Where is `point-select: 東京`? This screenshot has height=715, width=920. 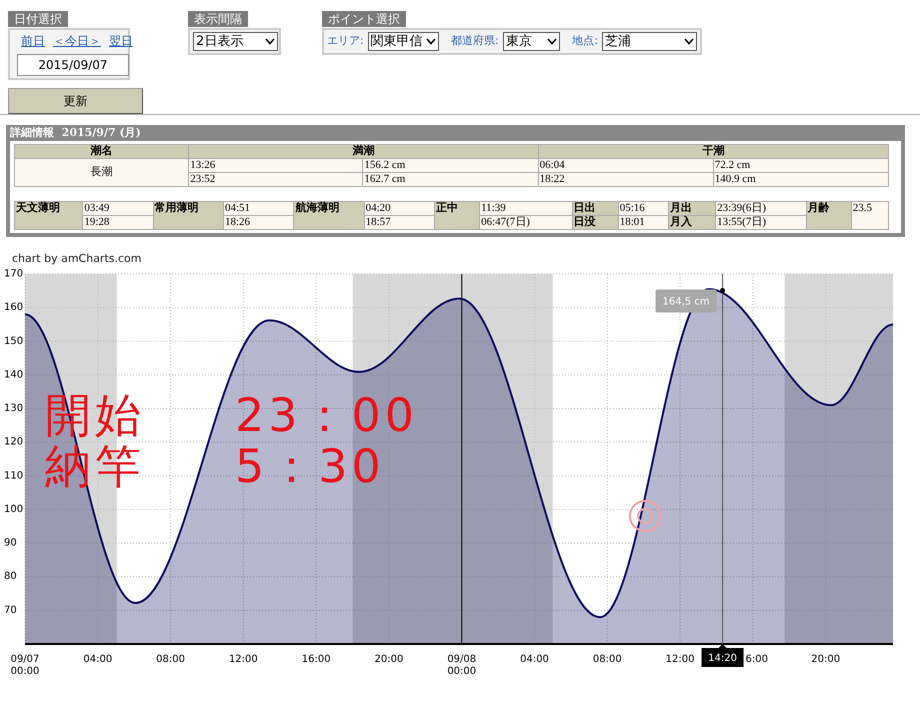 point-select: 東京 is located at coordinates (531, 41).